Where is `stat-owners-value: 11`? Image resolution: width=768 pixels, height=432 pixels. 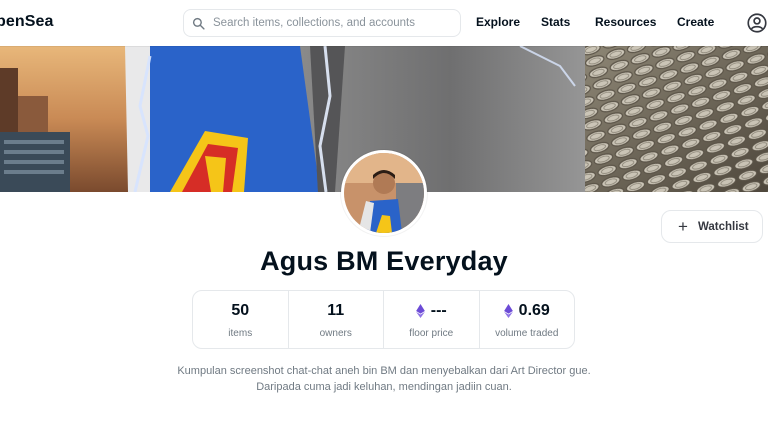
stat-owners-value: 11 is located at coordinates (336, 310).